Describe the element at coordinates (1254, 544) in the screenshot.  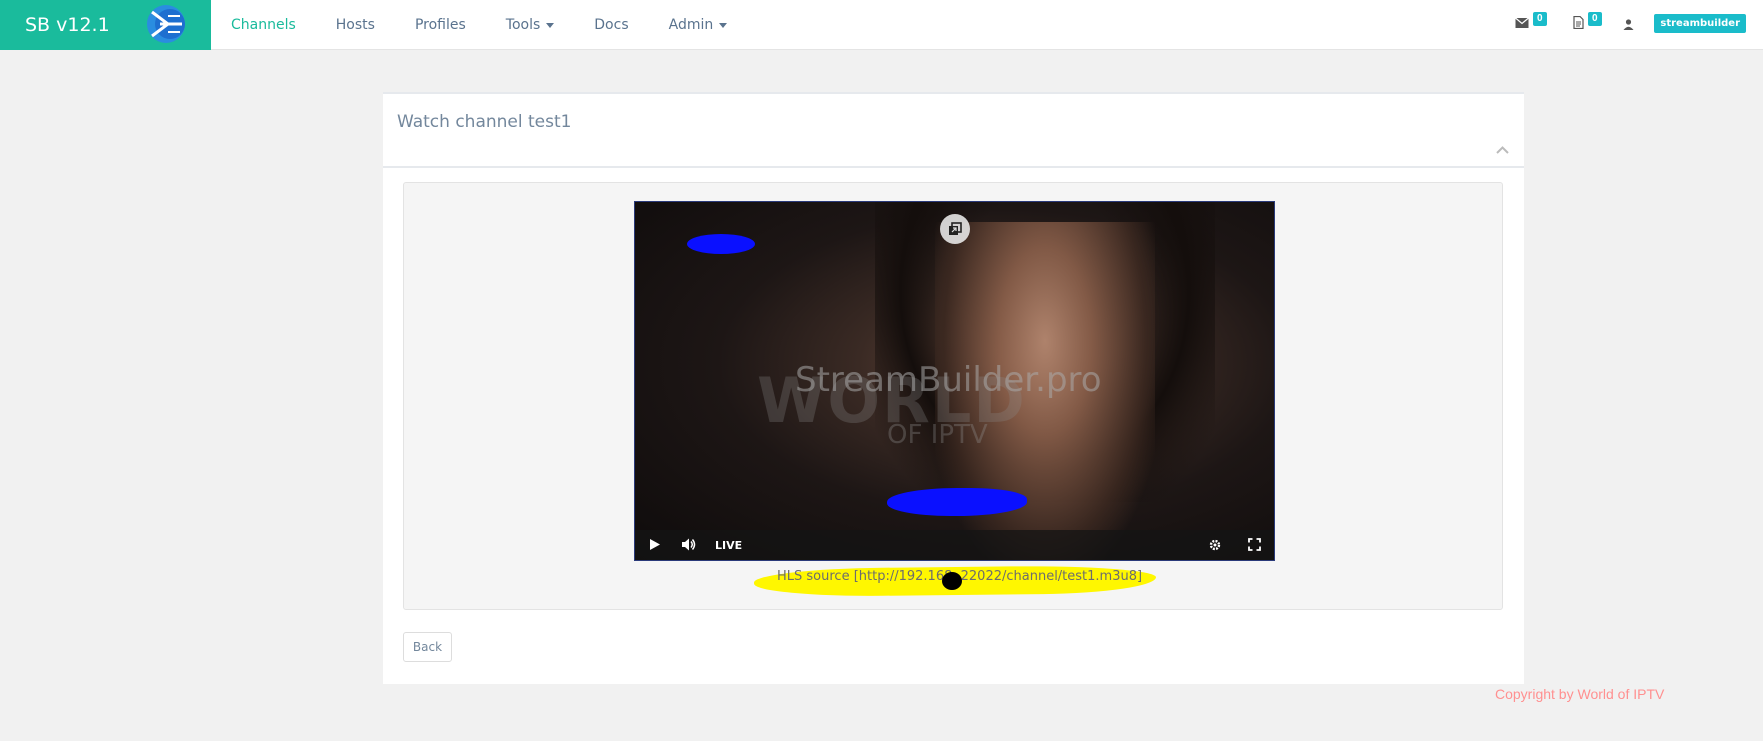
I see `fullscreen-icon` at that location.